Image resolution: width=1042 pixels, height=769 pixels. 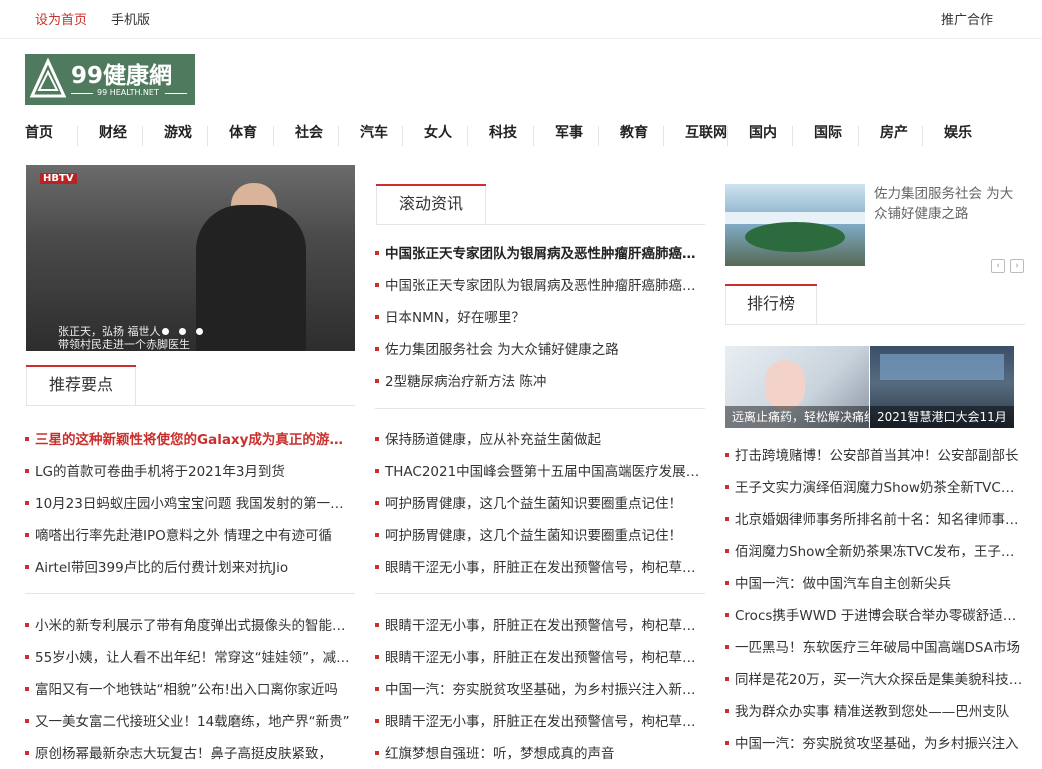 I want to click on news-item: 2型糖尿病治疗新方法 陈冲, so click(x=540, y=380).